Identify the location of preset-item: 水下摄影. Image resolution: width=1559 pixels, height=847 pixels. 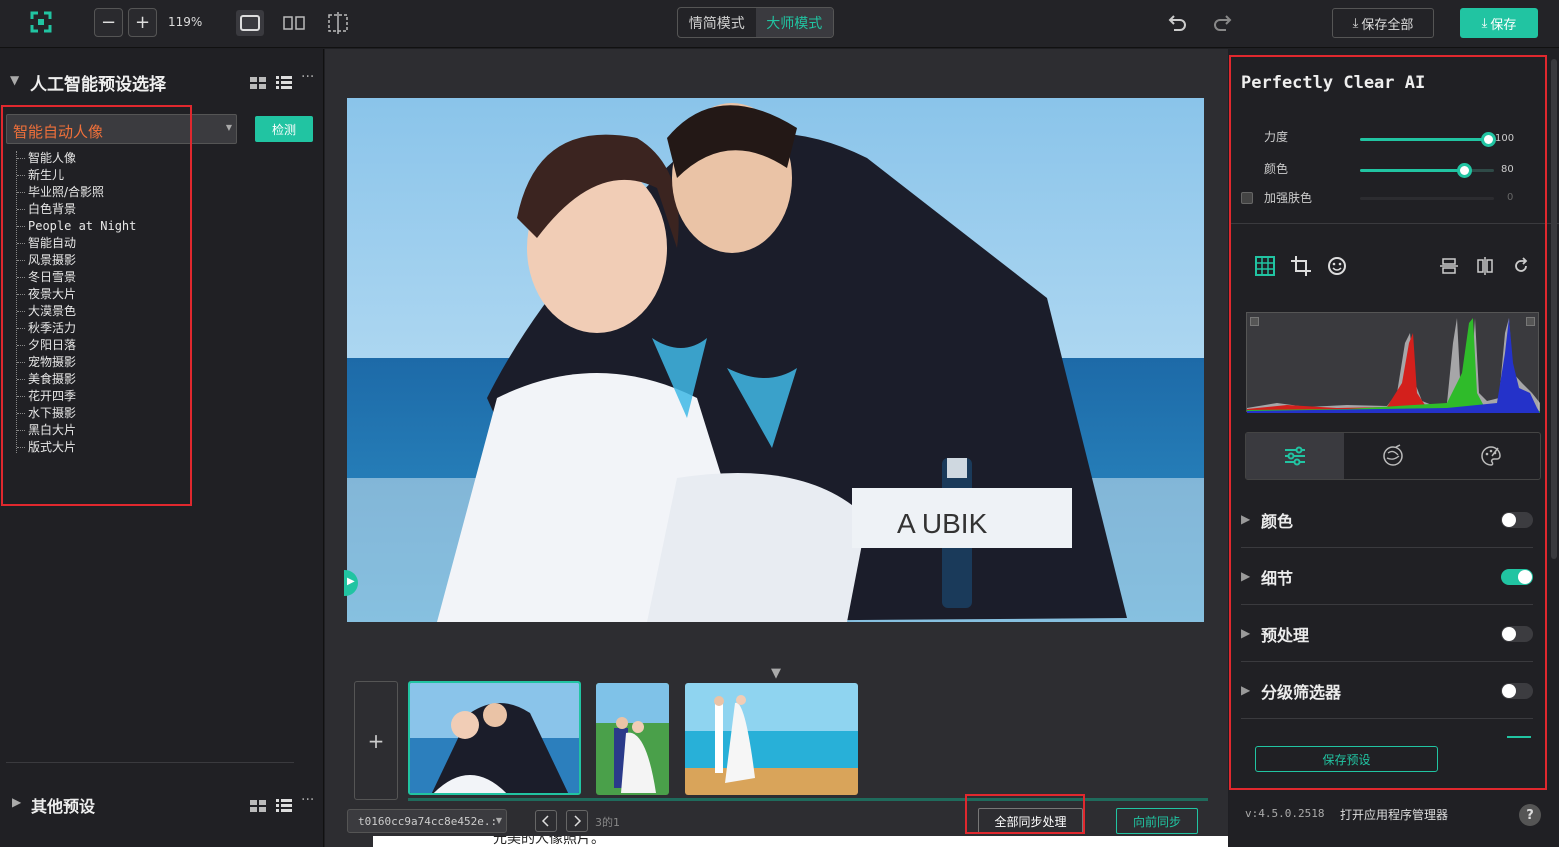
(95, 413).